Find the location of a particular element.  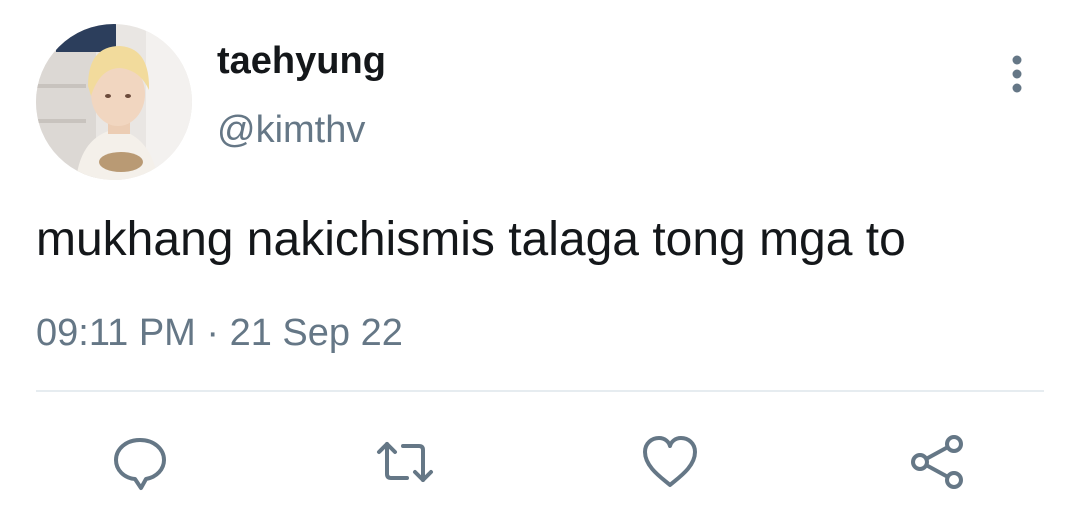

share-nodes-icon is located at coordinates (937, 462).